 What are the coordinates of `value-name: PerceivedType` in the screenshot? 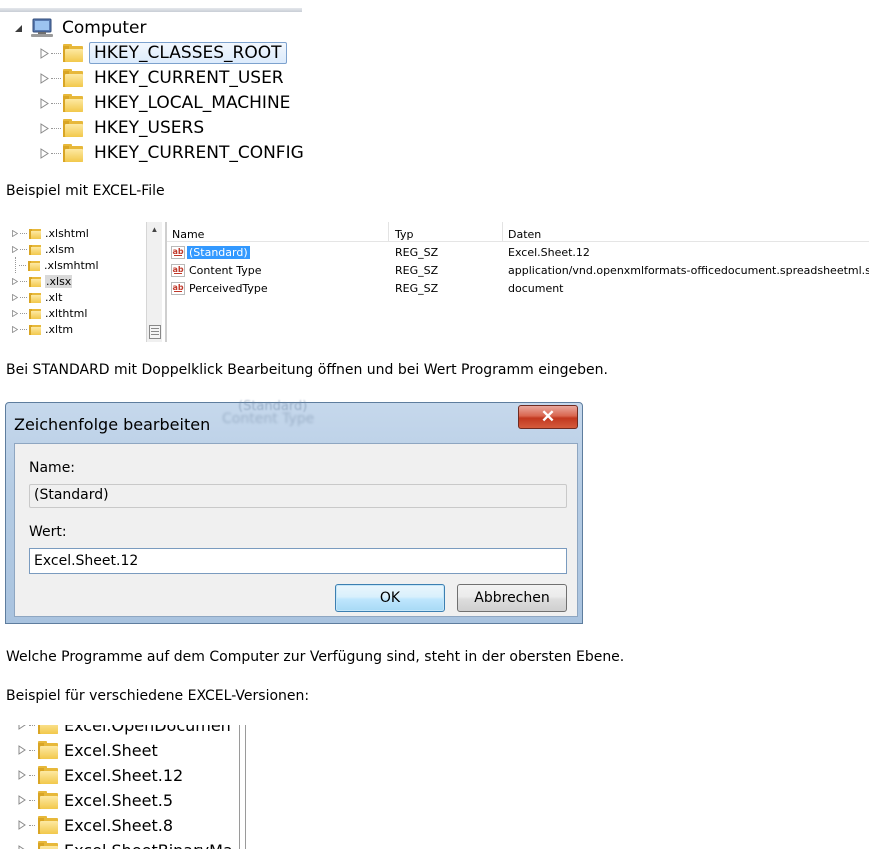 It's located at (228, 288).